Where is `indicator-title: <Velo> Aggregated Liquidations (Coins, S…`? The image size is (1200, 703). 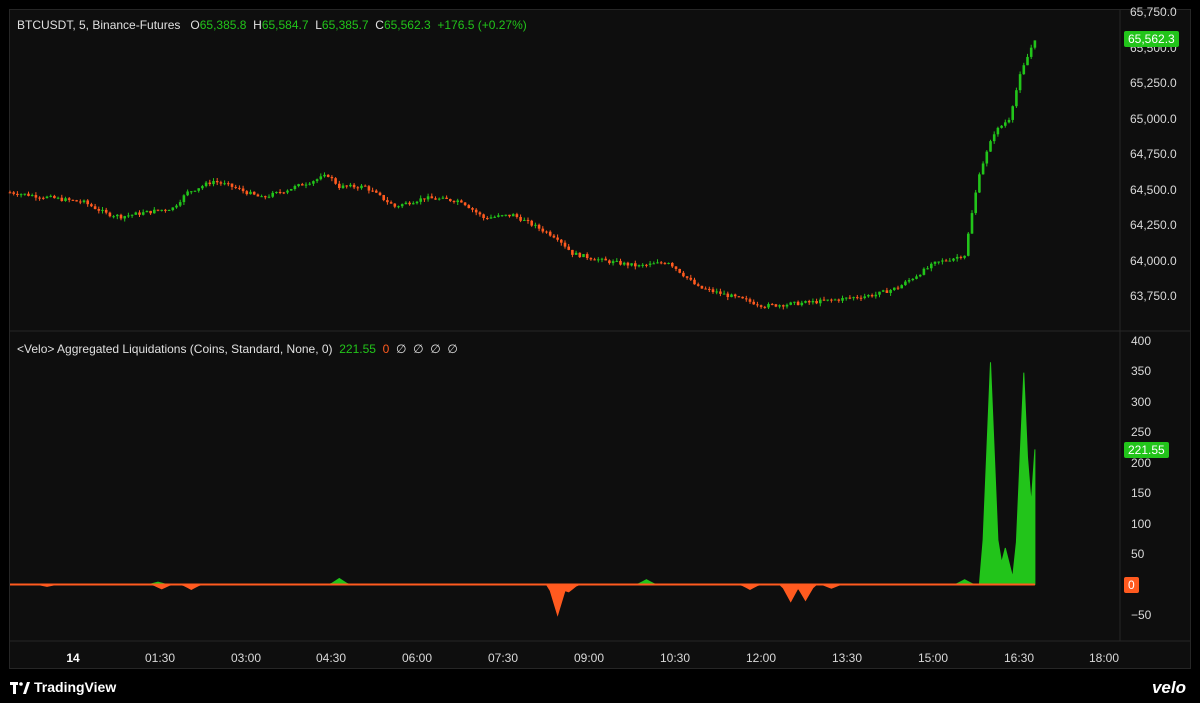 indicator-title: <Velo> Aggregated Liquidations (Coins, S… is located at coordinates (175, 349).